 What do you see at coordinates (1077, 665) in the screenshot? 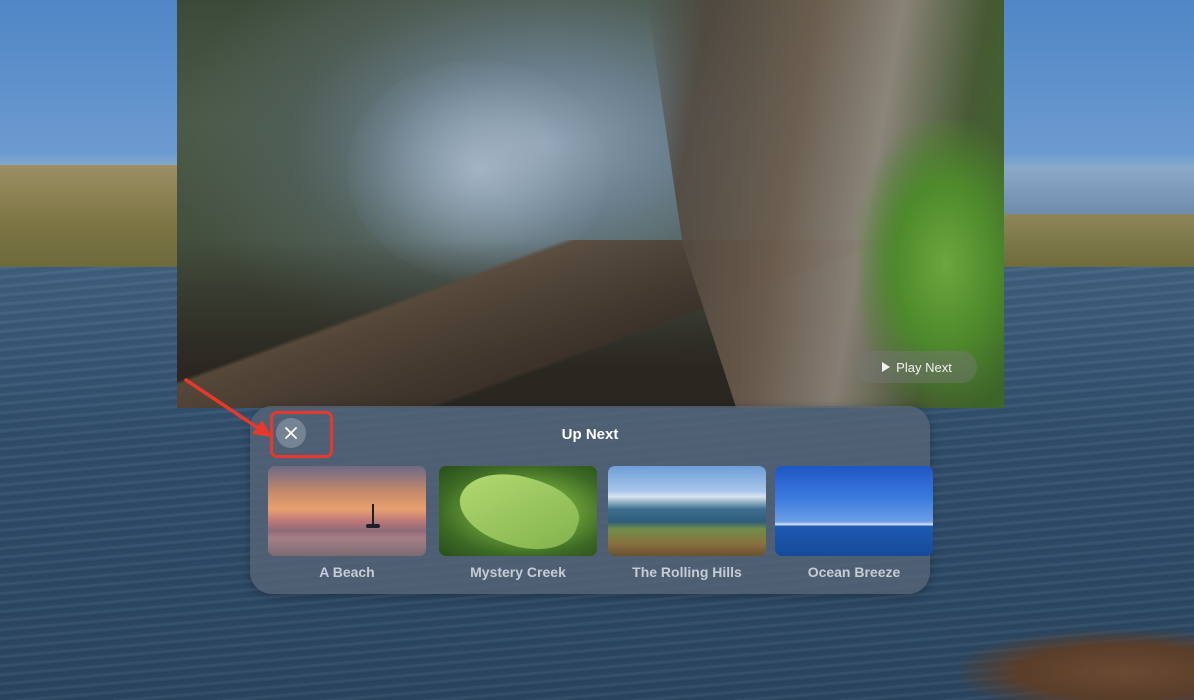
I see `shoreline-rocks` at bounding box center [1077, 665].